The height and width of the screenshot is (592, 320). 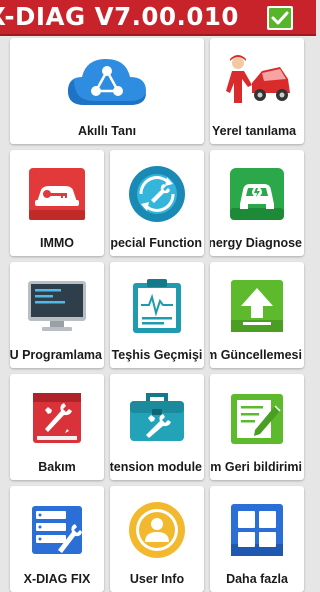 I want to click on tile-ecu-programming: ECU Programlama, so click(x=57, y=315).